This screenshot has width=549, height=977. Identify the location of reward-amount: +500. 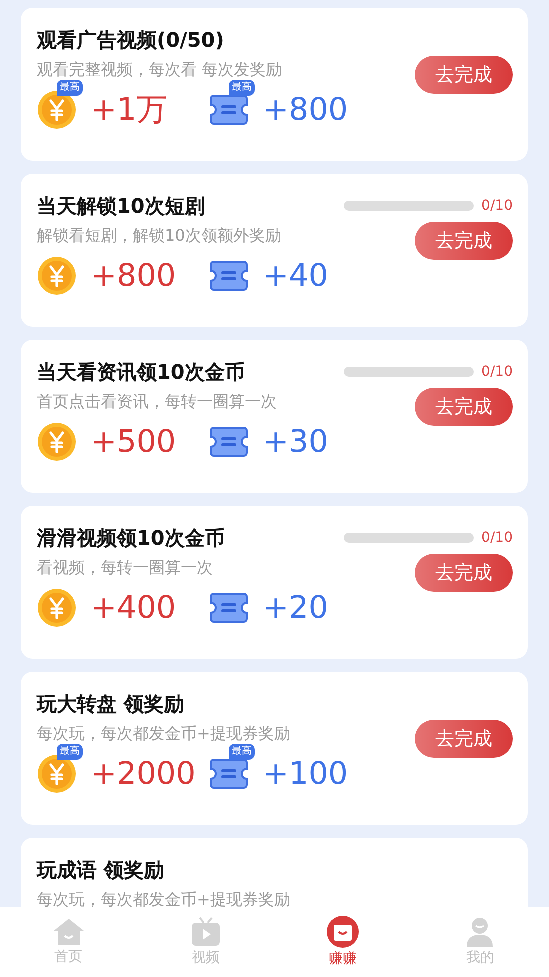
(133, 442).